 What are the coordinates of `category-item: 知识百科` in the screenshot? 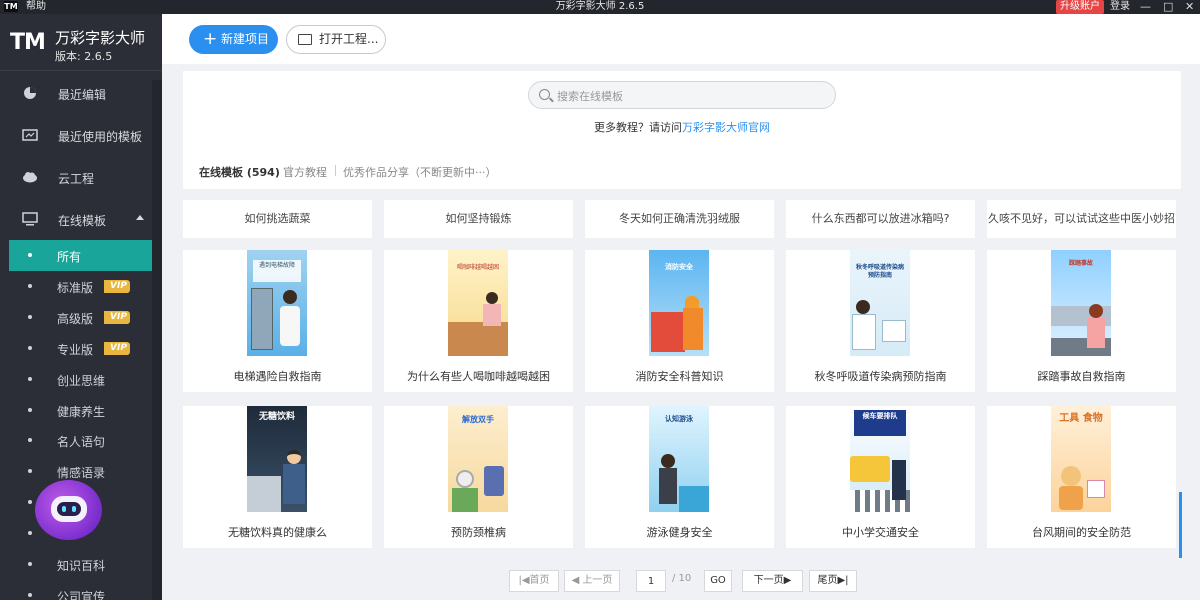 It's located at (80, 564).